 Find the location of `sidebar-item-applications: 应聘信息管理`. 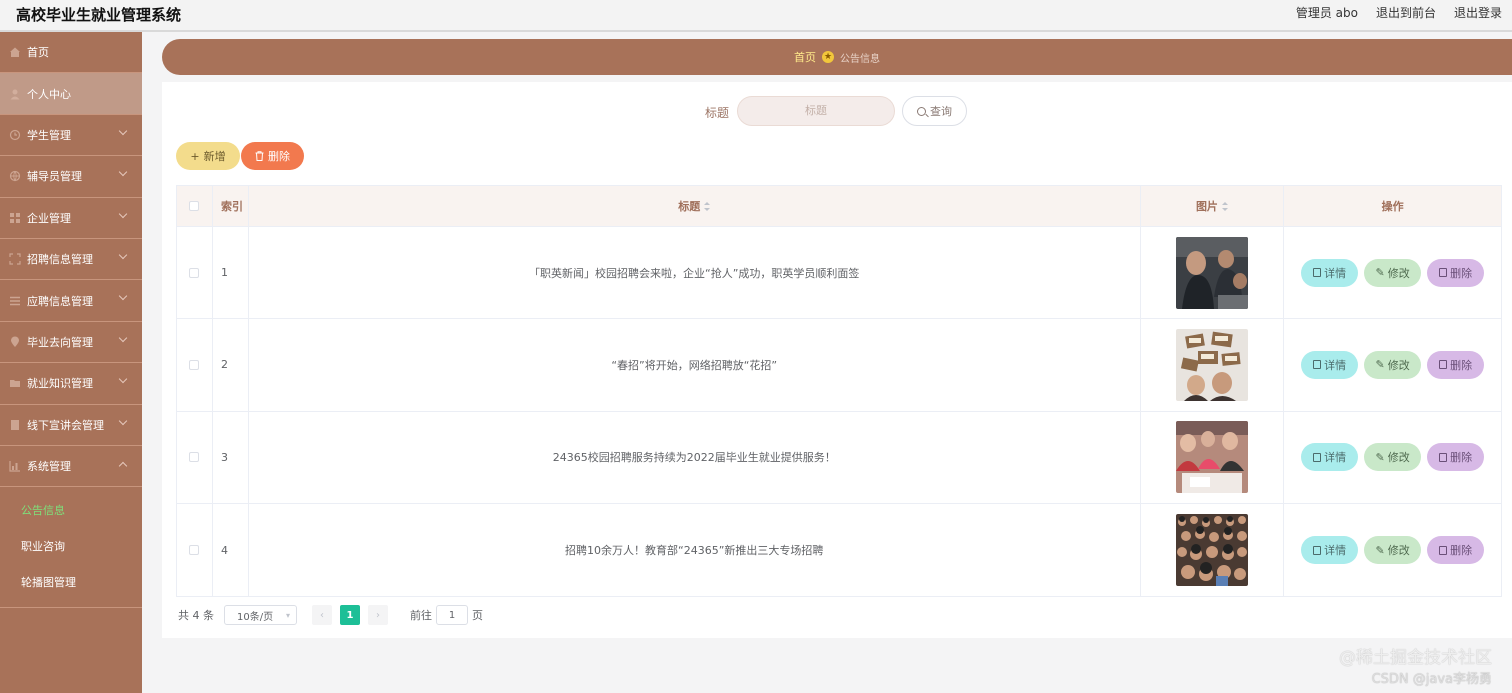

sidebar-item-applications: 应聘信息管理 is located at coordinates (71, 301).